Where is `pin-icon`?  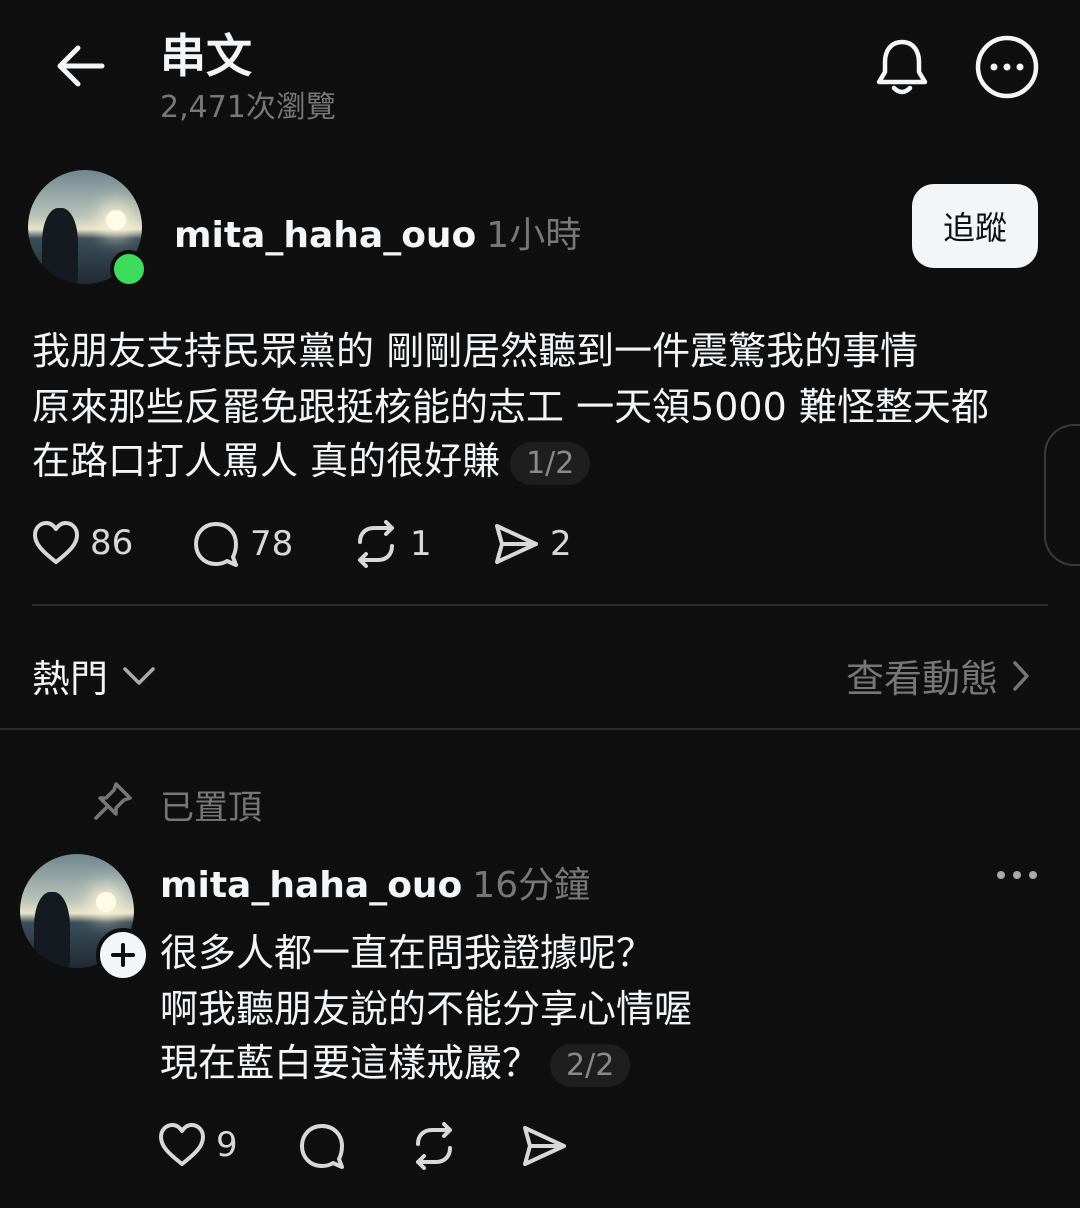
pin-icon is located at coordinates (113, 801).